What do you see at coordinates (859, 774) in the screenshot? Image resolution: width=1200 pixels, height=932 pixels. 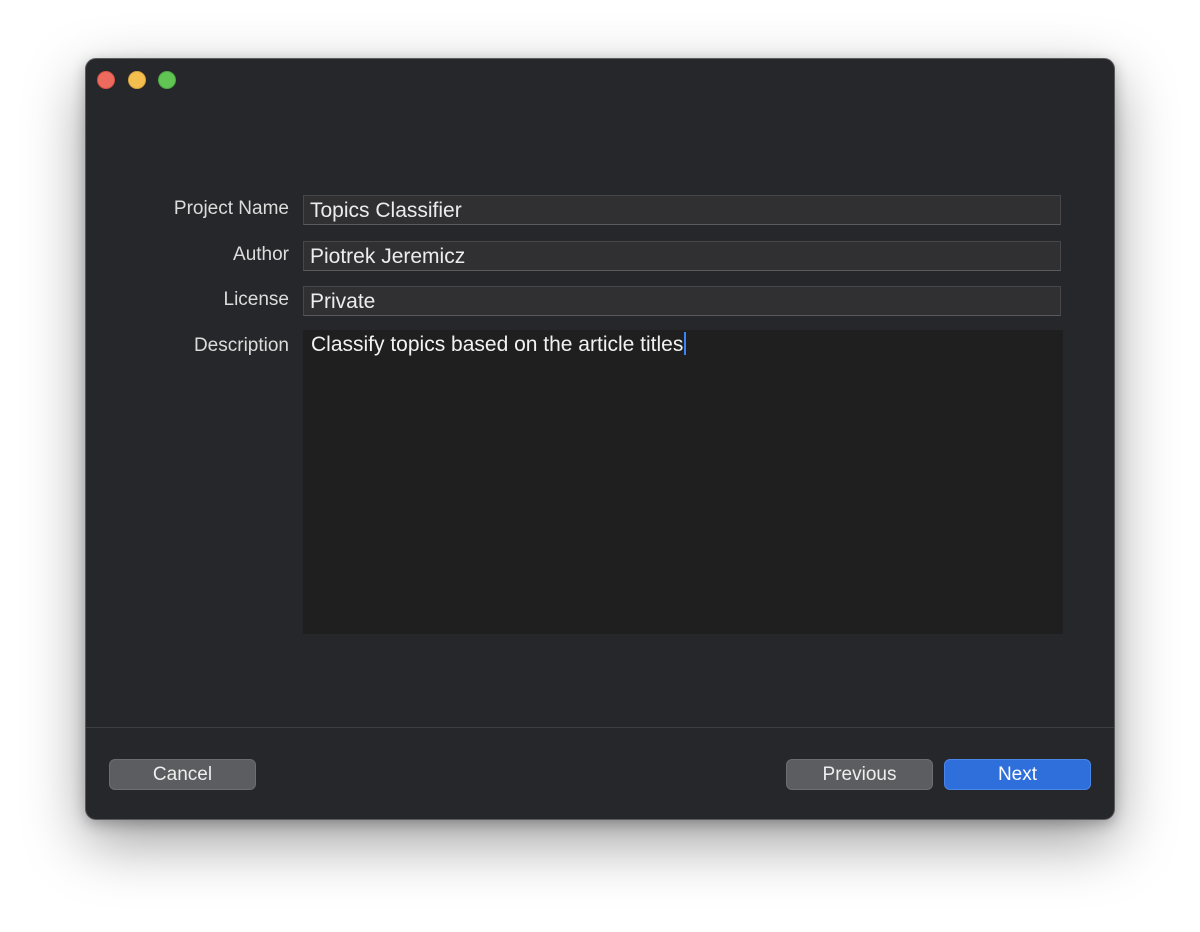 I see `previous-button: Previous` at bounding box center [859, 774].